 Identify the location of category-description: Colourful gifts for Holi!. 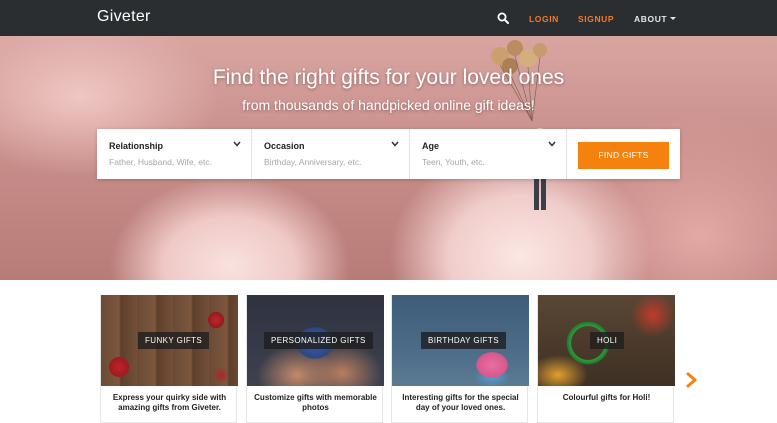
(606, 397).